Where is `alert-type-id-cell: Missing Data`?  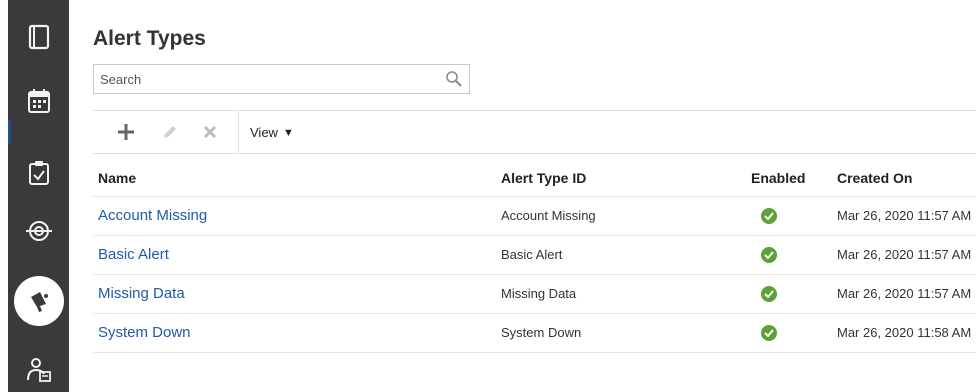 alert-type-id-cell: Missing Data is located at coordinates (621, 294).